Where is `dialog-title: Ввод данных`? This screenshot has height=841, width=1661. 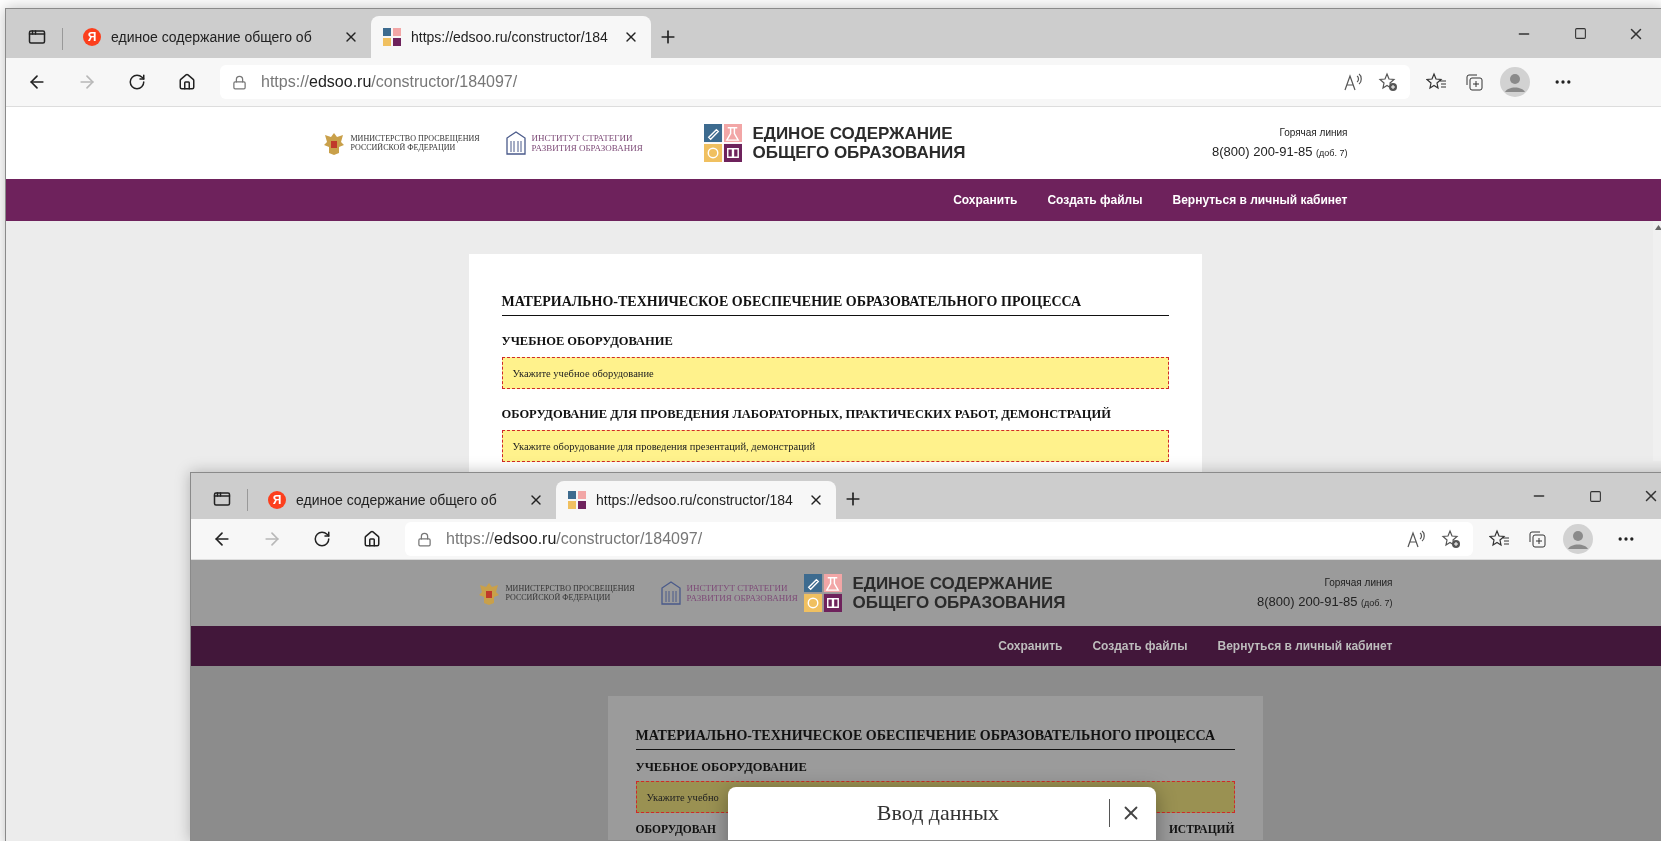
dialog-title: Ввод данных is located at coordinates (938, 813).